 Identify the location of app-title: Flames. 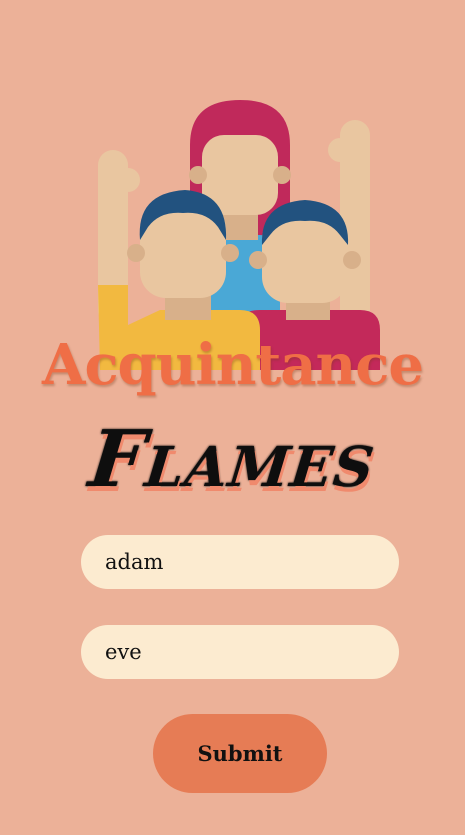
(232, 459).